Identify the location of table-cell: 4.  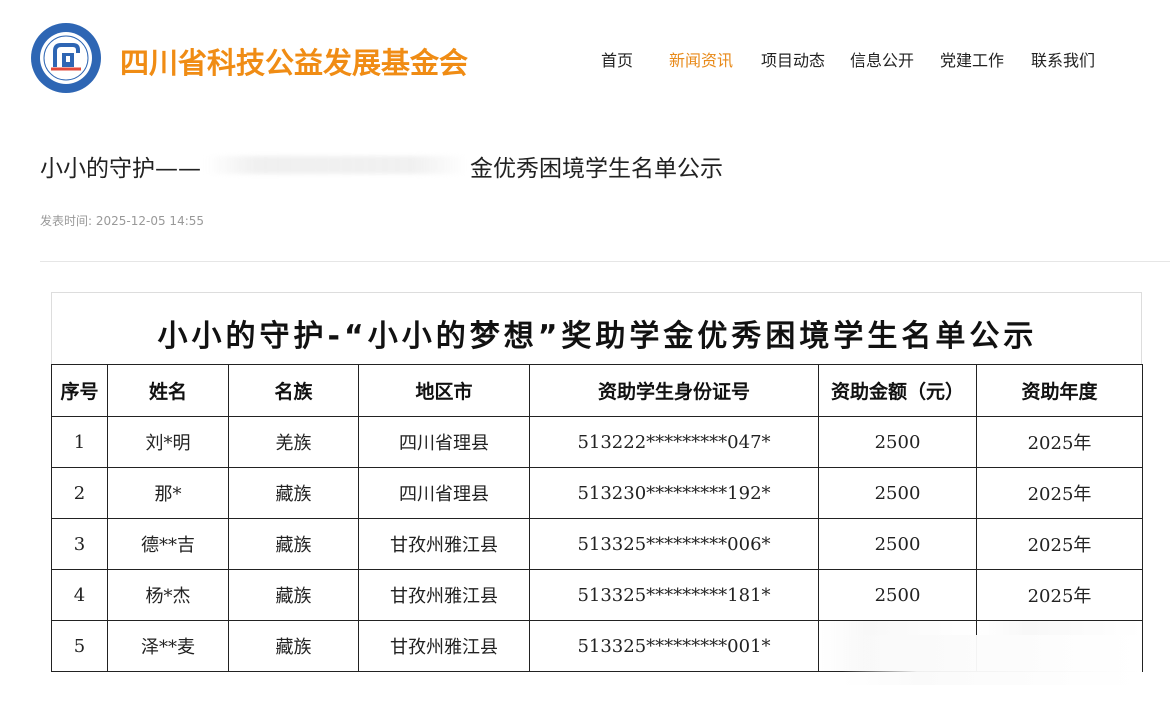
(79, 595).